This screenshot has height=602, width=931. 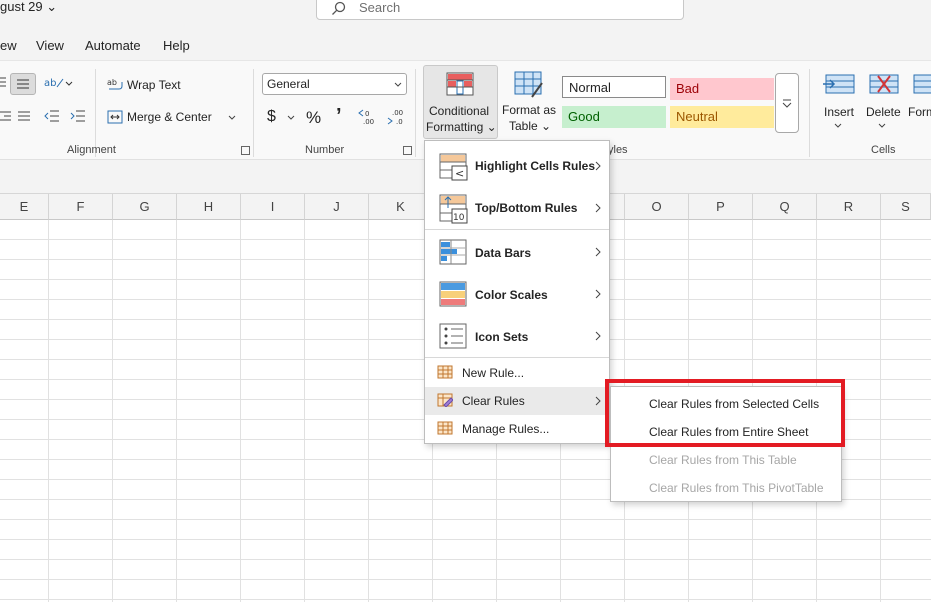 I want to click on top-bottom-icon: 10, so click(x=453, y=209).